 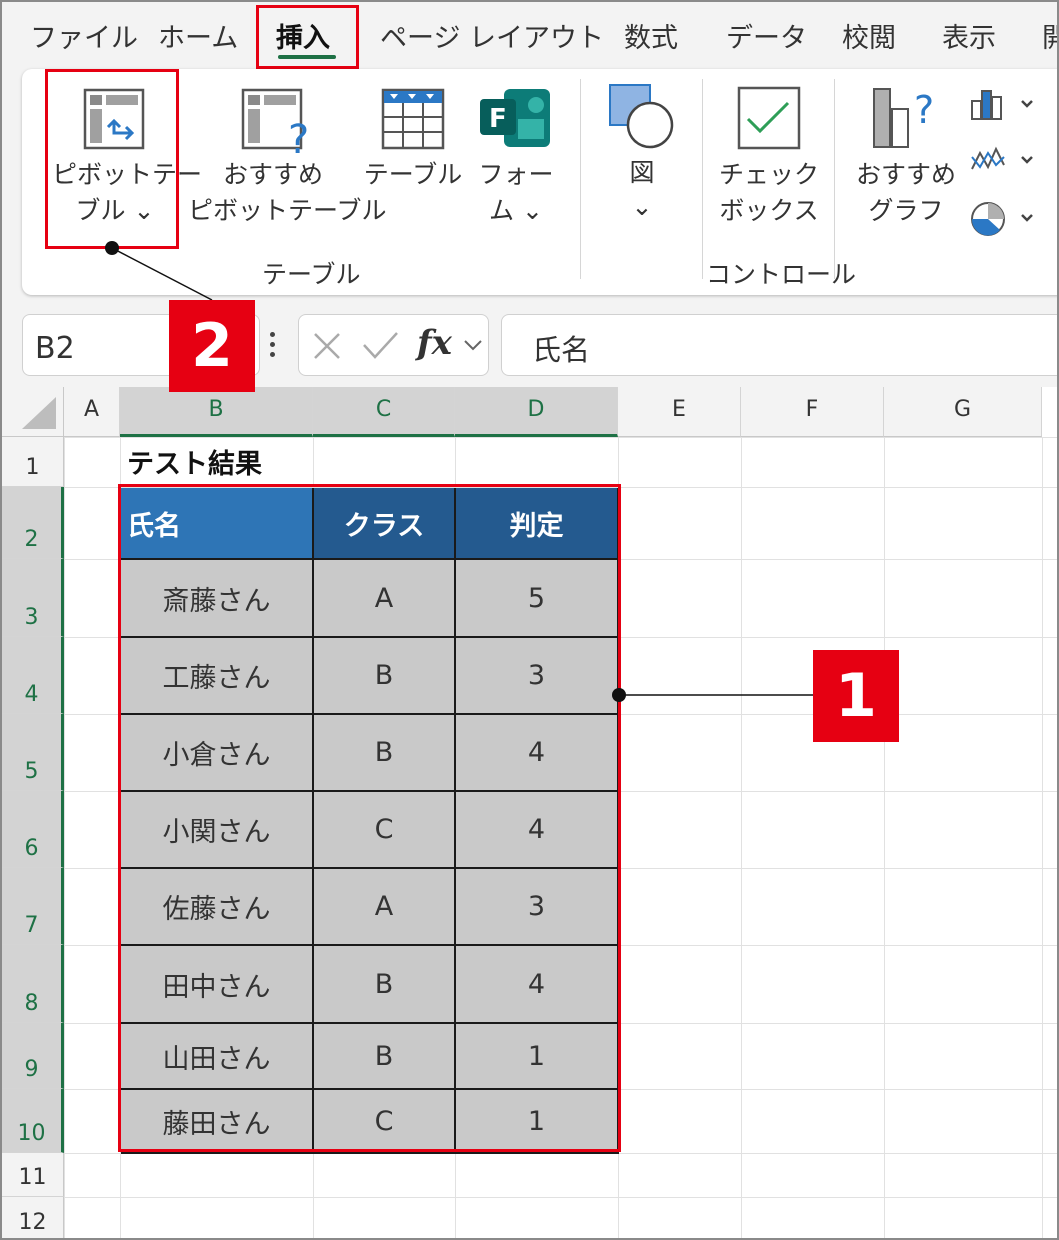 What do you see at coordinates (906, 175) in the screenshot?
I see `recommended-chart-label-1: おすすめ` at bounding box center [906, 175].